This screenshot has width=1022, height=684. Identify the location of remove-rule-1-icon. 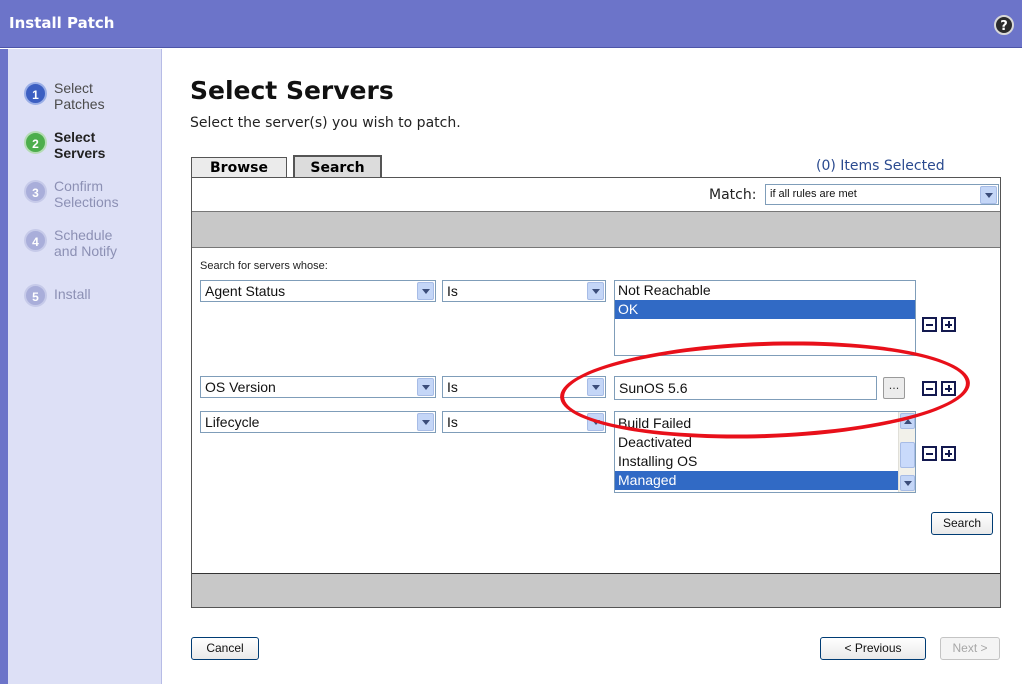
(929, 324).